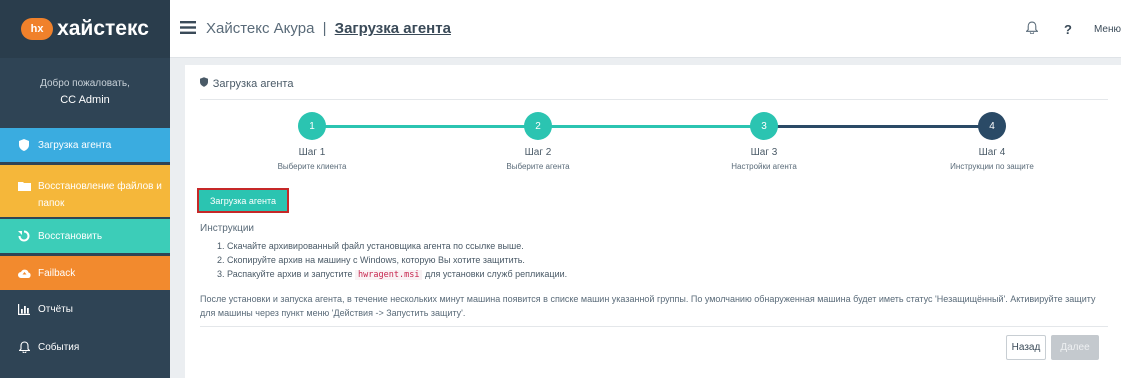 This screenshot has height=378, width=1121. I want to click on sidebar-item-restore-files: Восстановление файлов и папок, so click(85, 191).